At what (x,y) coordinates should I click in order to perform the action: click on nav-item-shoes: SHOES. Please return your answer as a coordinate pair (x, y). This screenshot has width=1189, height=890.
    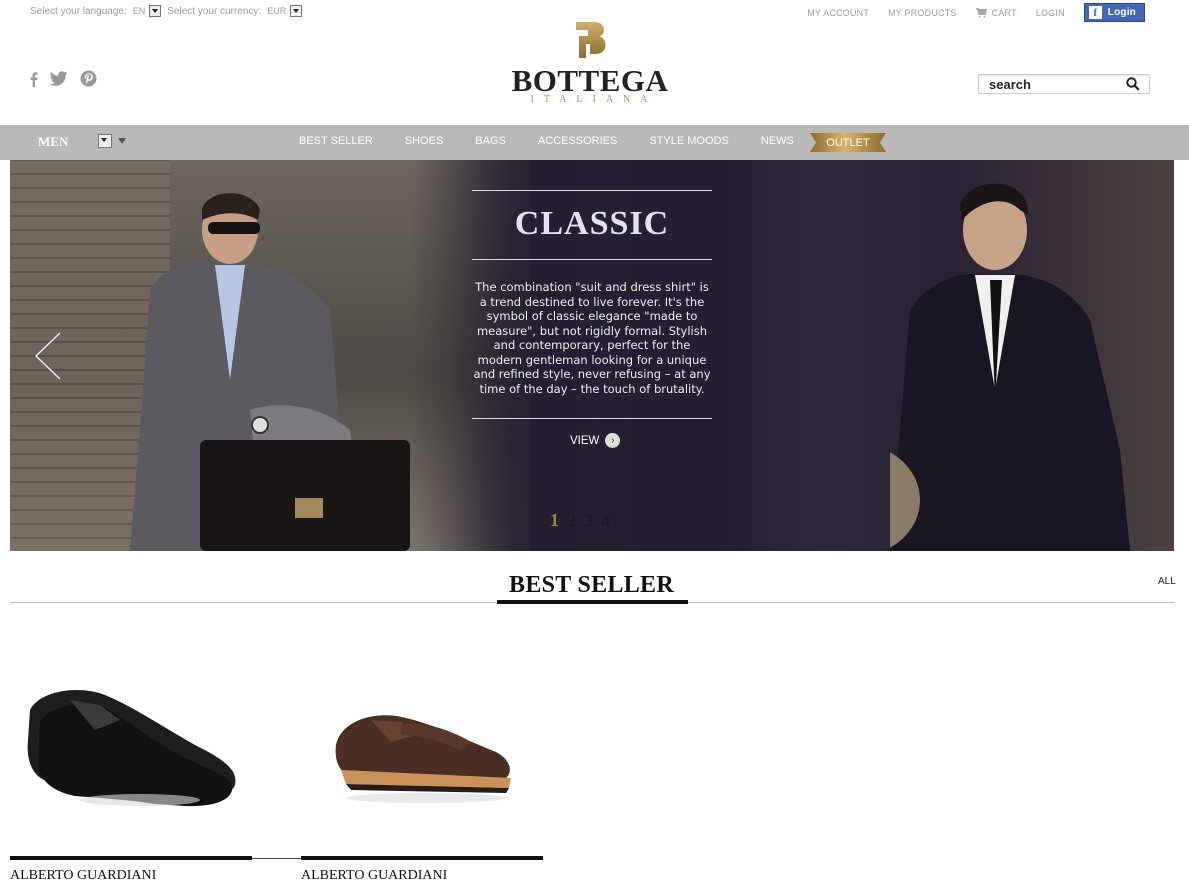
    Looking at the image, I should click on (424, 141).